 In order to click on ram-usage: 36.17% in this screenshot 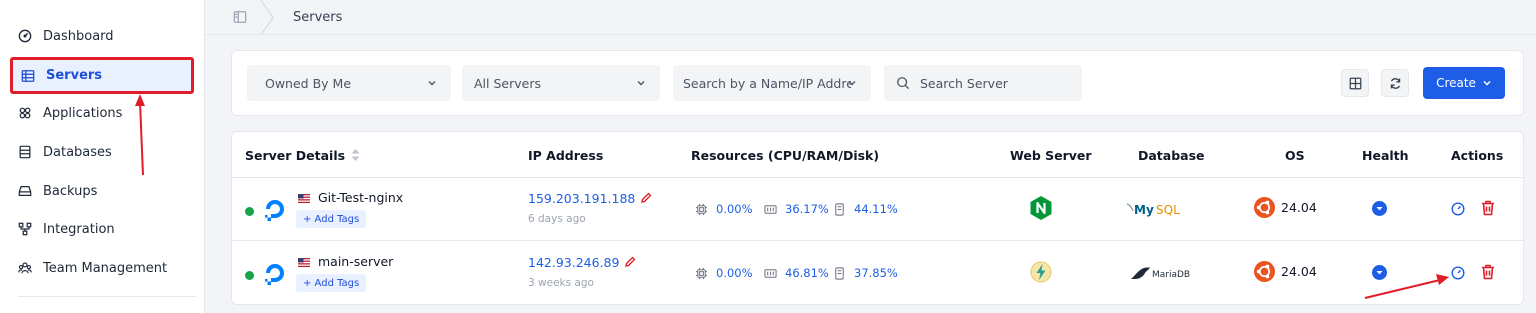, I will do `click(796, 209)`.